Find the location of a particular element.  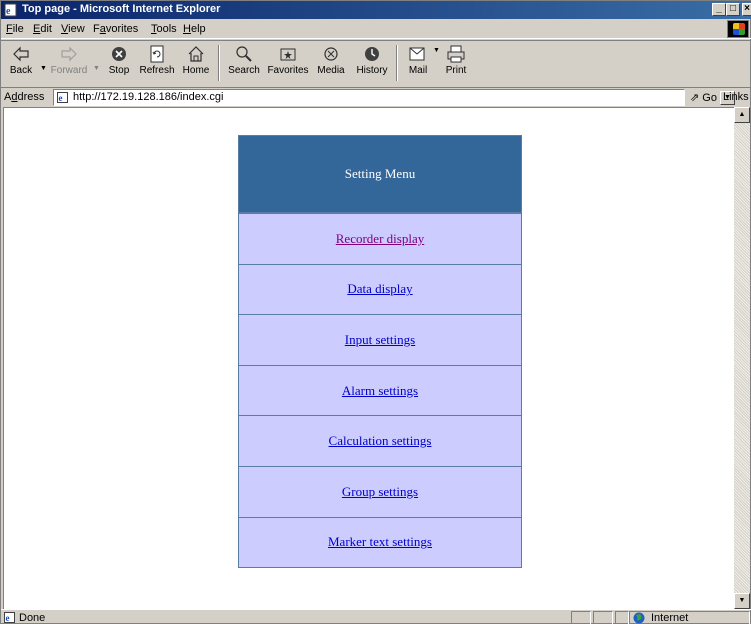

address-label-rest: dress is located at coordinates (31, 97).